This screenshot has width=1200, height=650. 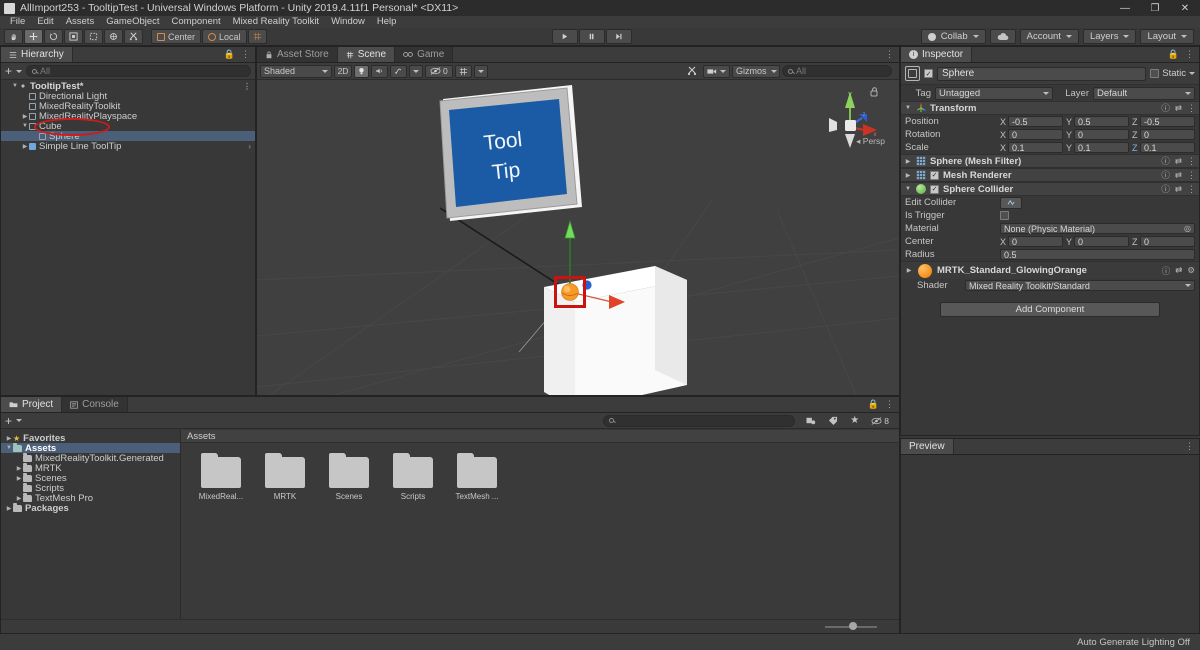 What do you see at coordinates (17, 22) in the screenshot?
I see `menu-file: File` at bounding box center [17, 22].